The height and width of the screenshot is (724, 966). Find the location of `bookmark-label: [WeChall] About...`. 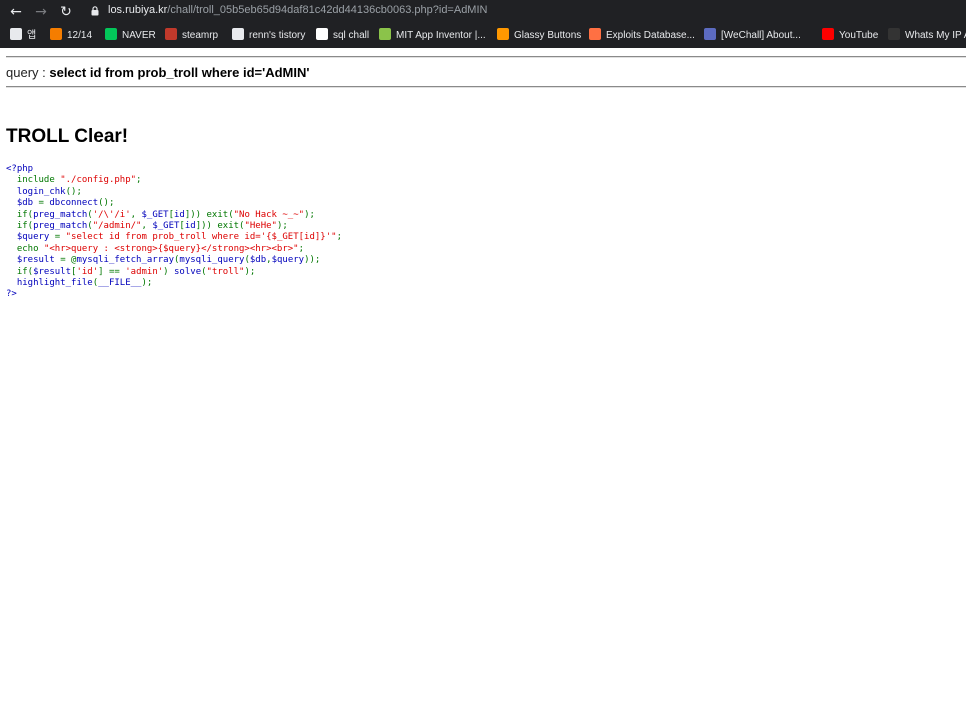

bookmark-label: [WeChall] About... is located at coordinates (761, 35).